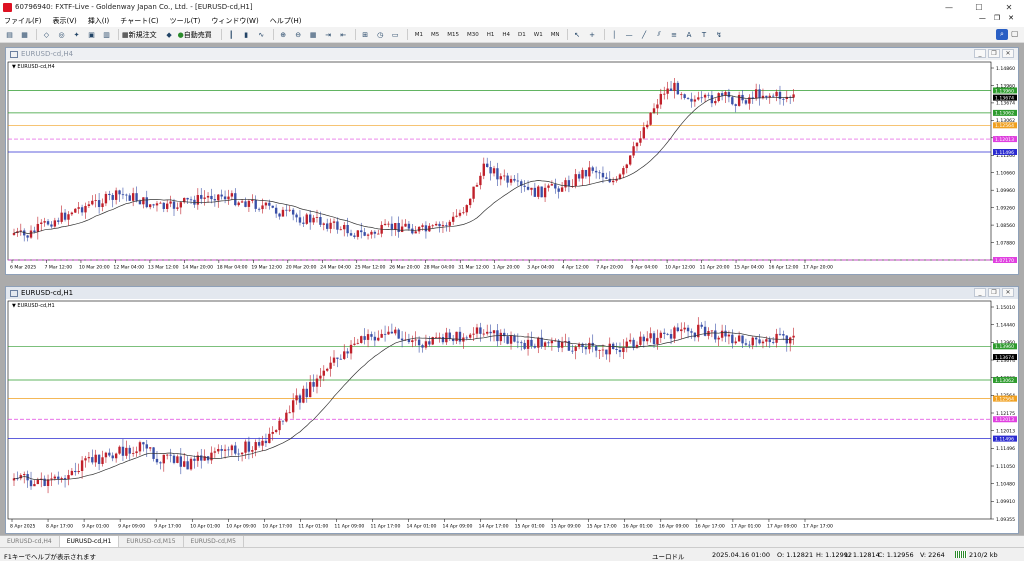 The width and height of the screenshot is (1024, 561). What do you see at coordinates (1002, 34) in the screenshot?
I see `search-icon: ⌕` at bounding box center [1002, 34].